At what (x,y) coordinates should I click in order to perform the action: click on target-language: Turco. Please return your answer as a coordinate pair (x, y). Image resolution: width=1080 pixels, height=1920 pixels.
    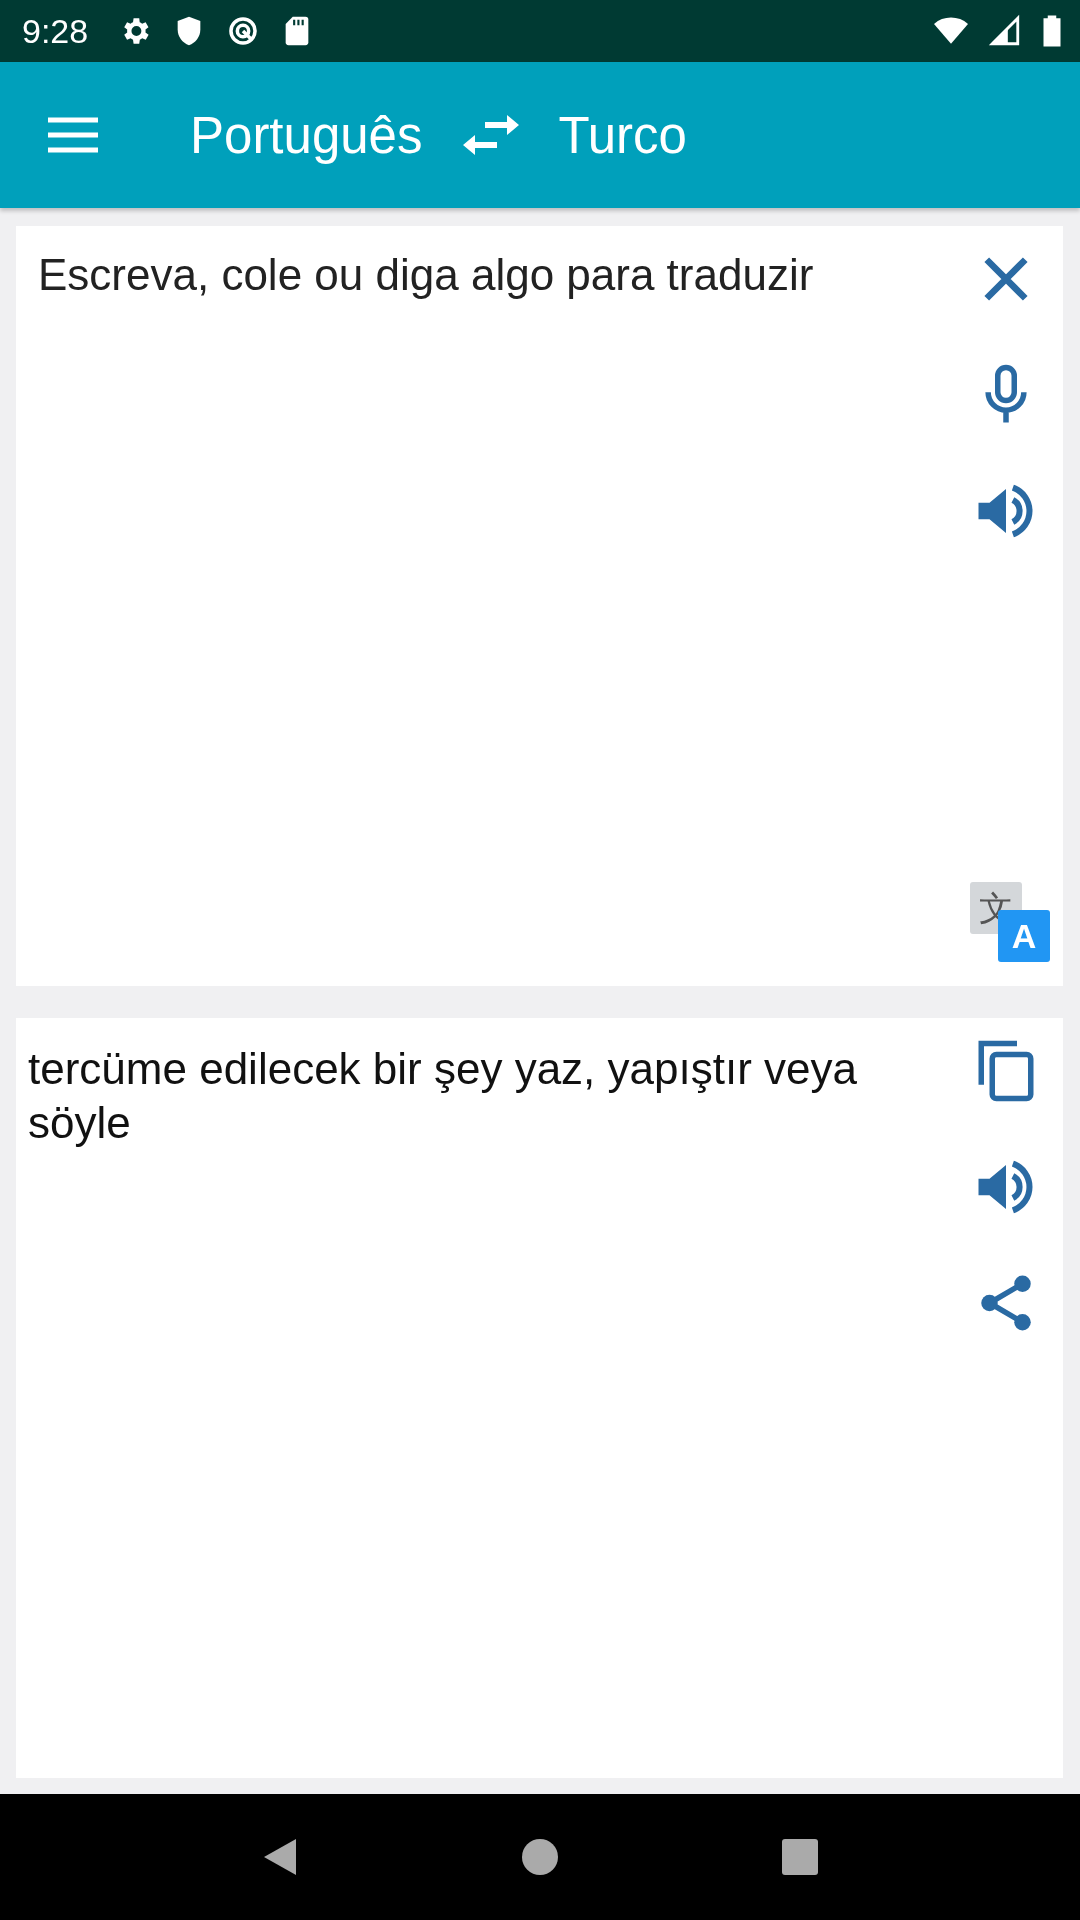
    Looking at the image, I should click on (622, 135).